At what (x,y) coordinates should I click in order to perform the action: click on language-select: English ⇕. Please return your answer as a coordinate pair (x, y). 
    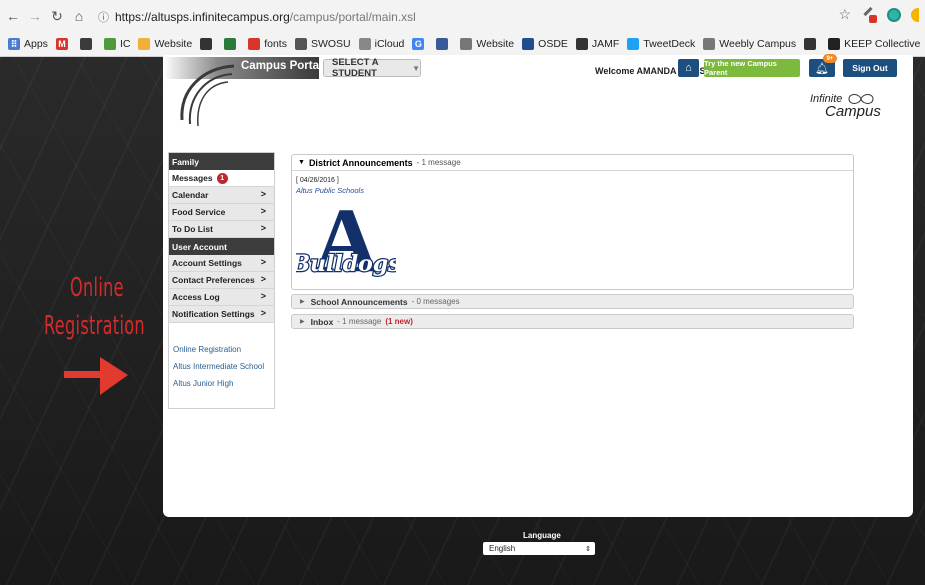
    Looking at the image, I should click on (539, 548).